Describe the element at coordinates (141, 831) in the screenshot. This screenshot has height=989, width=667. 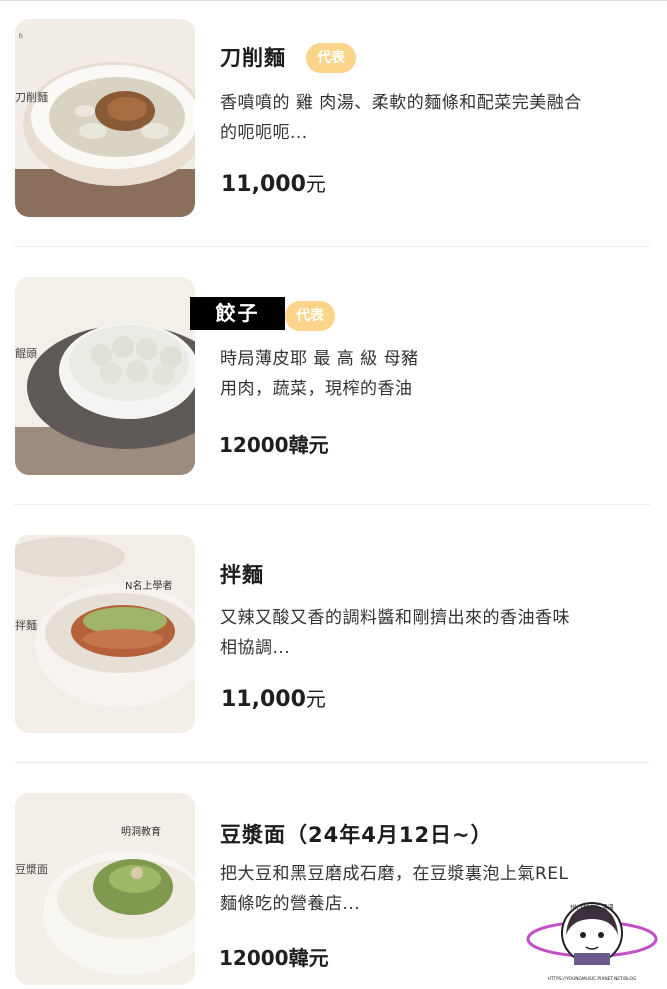
I see `photo-sign: 明洞教育` at that location.